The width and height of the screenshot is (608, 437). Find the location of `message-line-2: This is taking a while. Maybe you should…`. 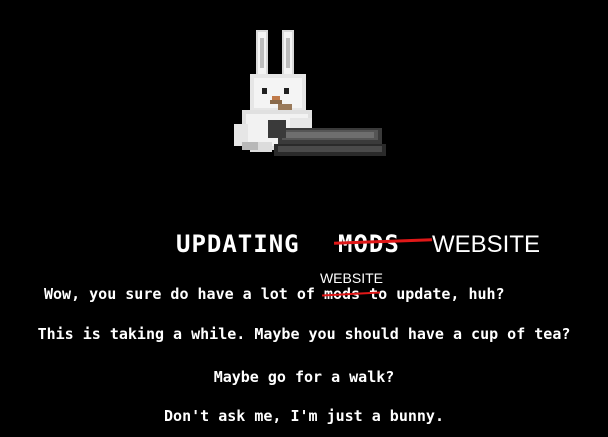

message-line-2: This is taking a while. Maybe you should… is located at coordinates (304, 334).